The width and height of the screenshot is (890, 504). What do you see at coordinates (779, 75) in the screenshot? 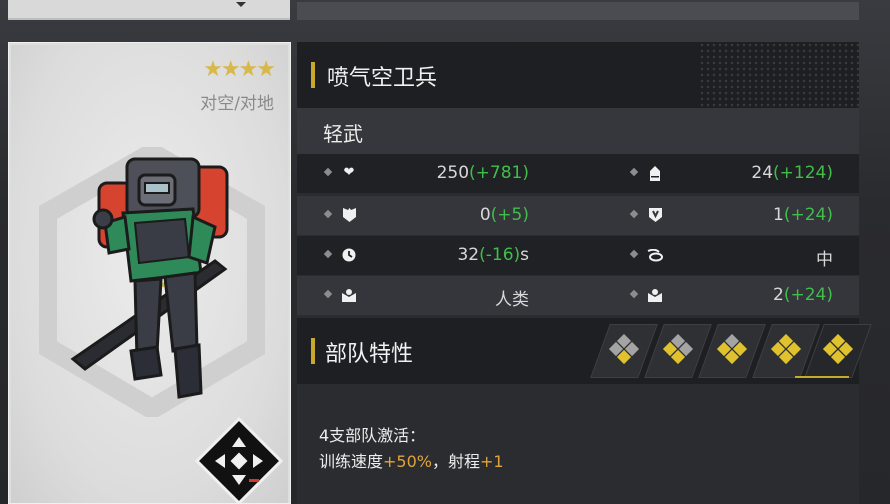
I see `dot-pattern` at bounding box center [779, 75].